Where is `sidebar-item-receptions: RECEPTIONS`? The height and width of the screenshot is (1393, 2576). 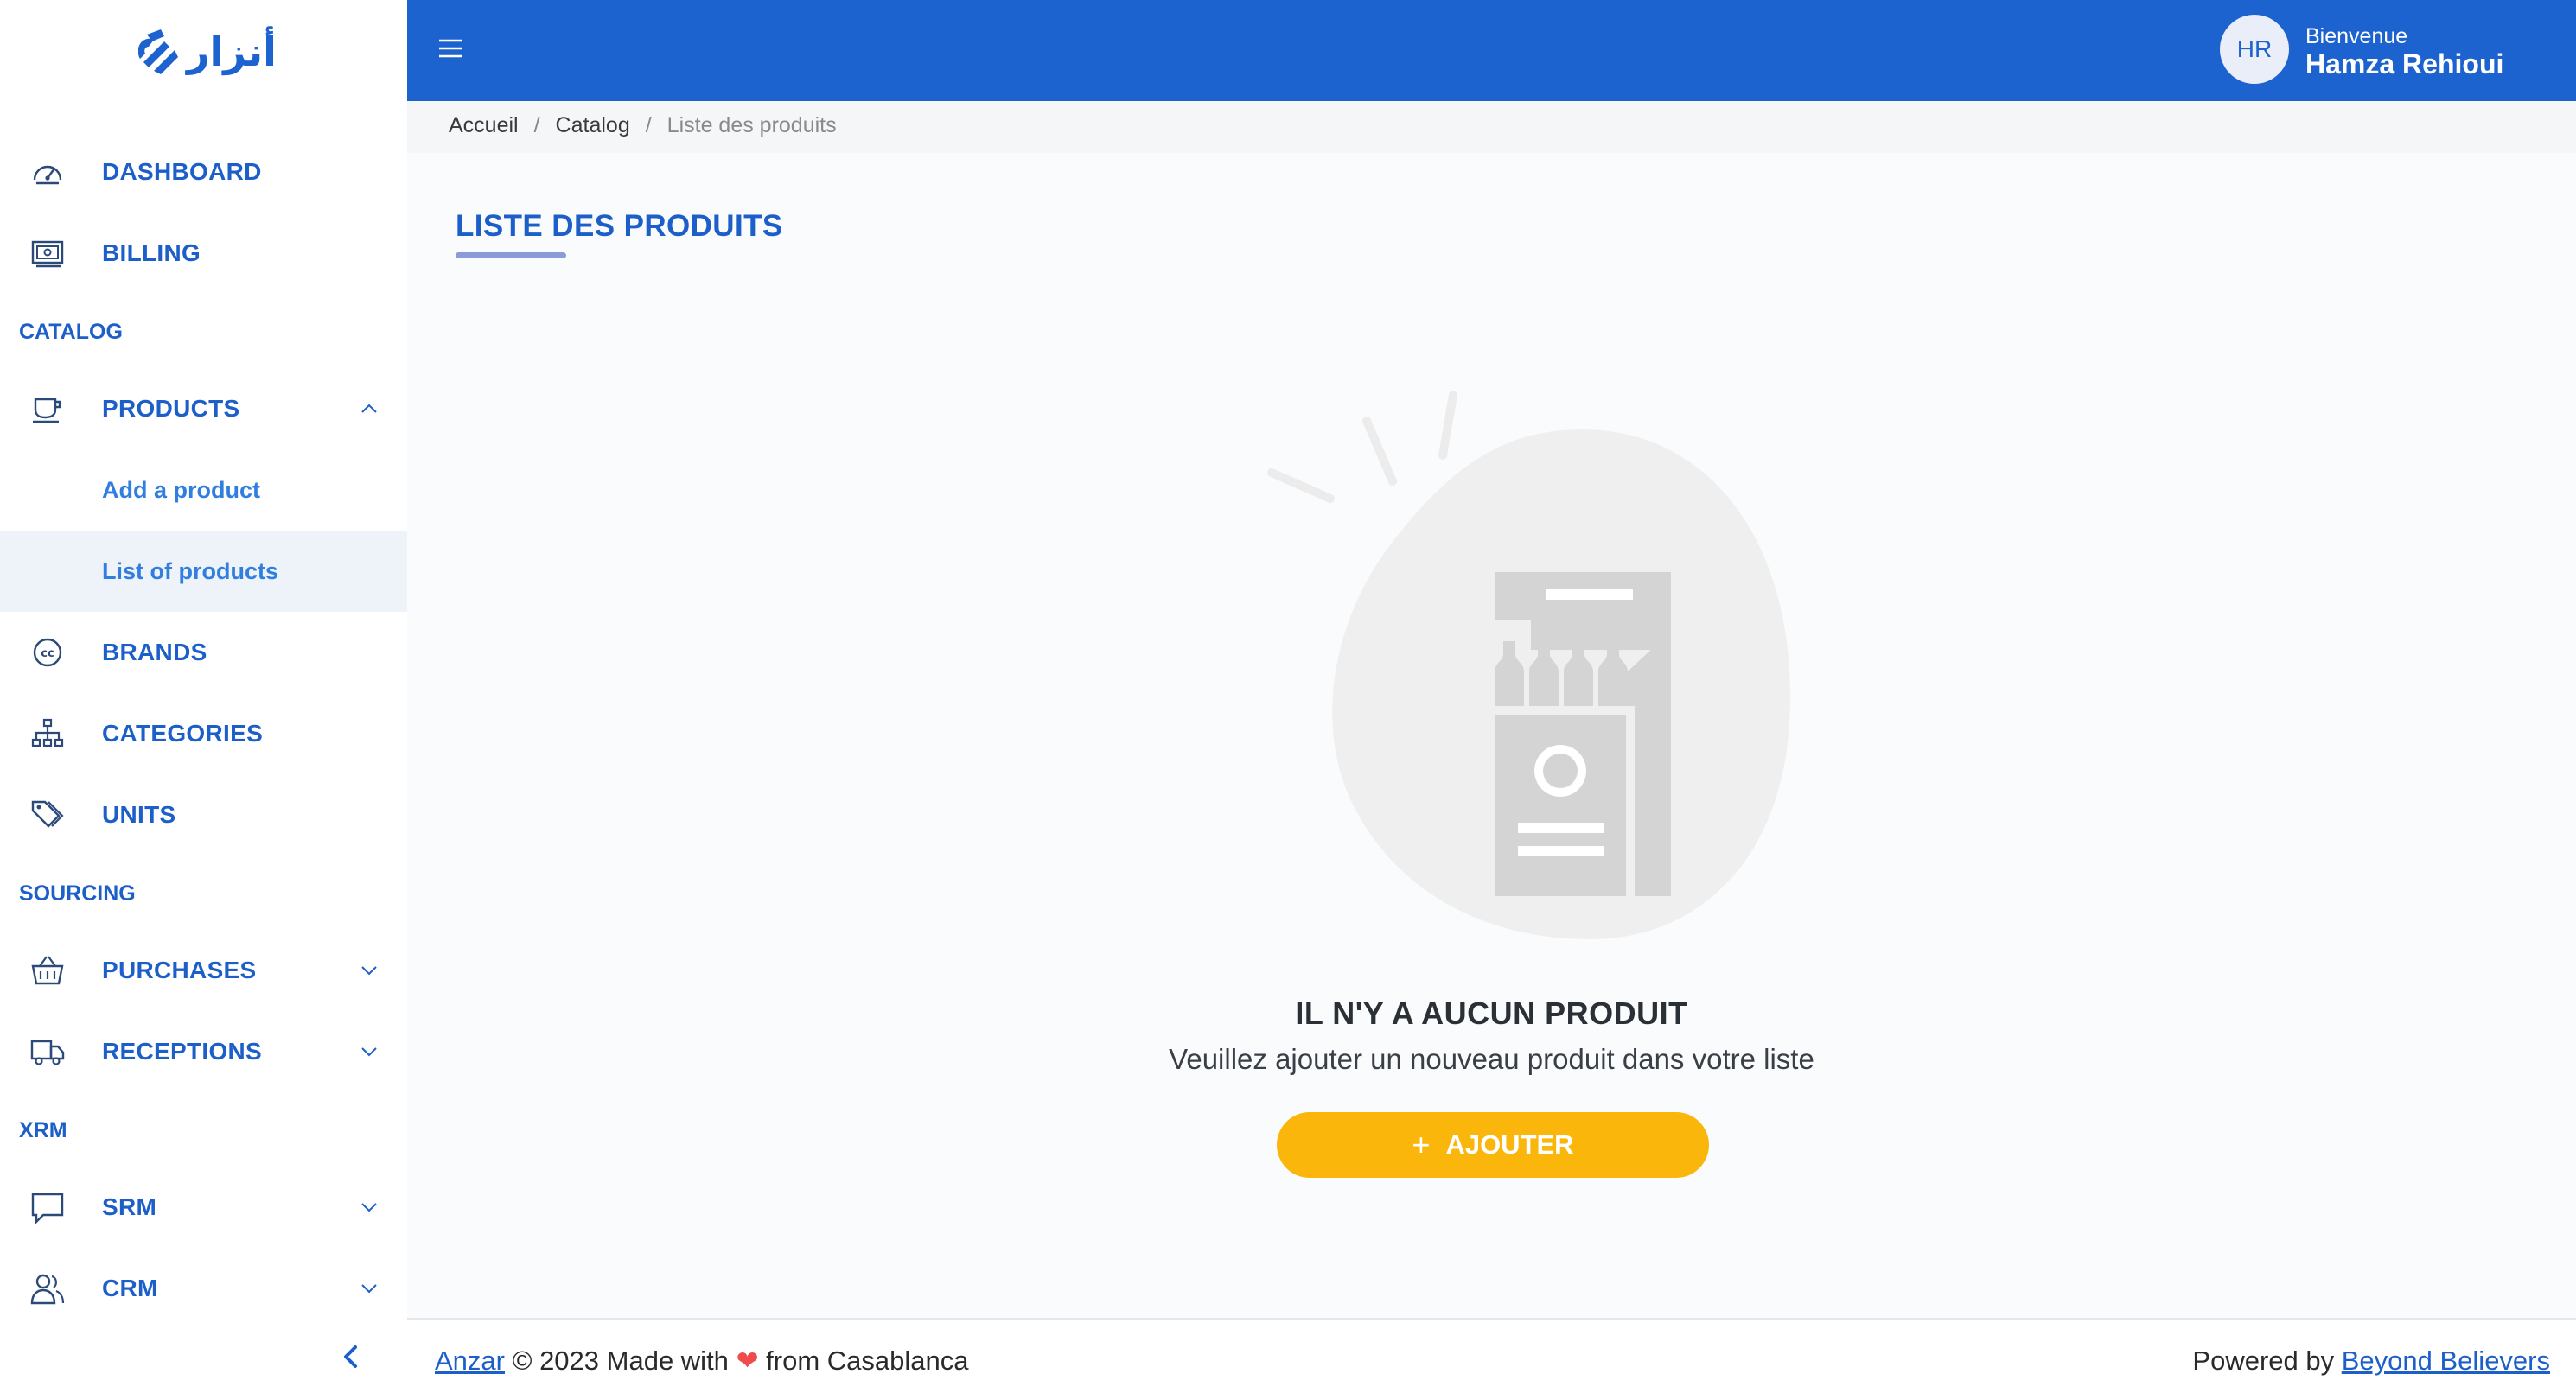 sidebar-item-receptions: RECEPTIONS is located at coordinates (203, 1051).